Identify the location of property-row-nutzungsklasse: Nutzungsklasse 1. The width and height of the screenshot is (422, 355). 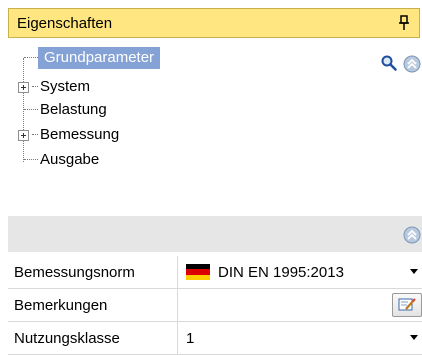
(215, 338).